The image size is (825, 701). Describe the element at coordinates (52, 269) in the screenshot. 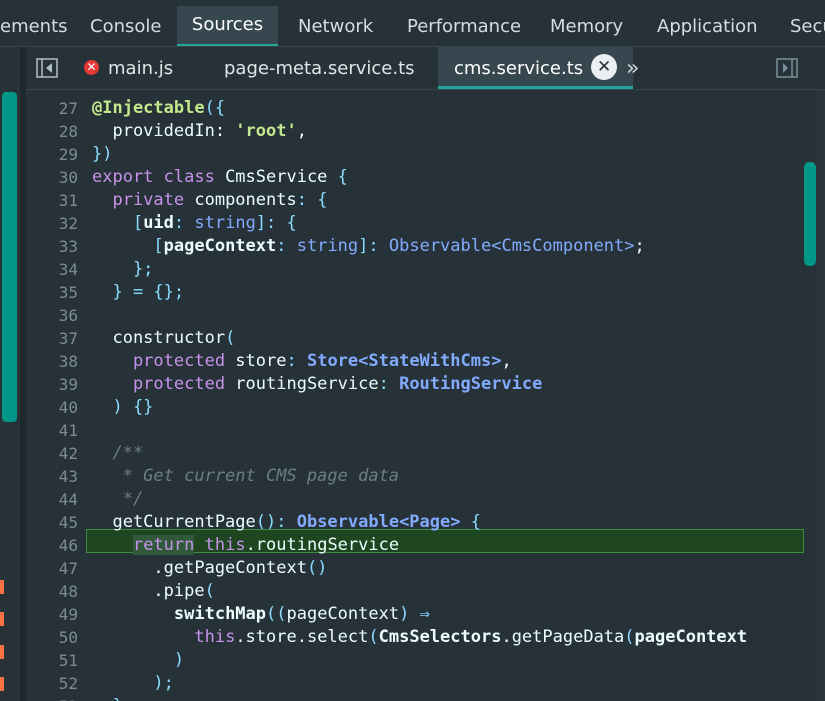

I see `line-number: 34` at that location.